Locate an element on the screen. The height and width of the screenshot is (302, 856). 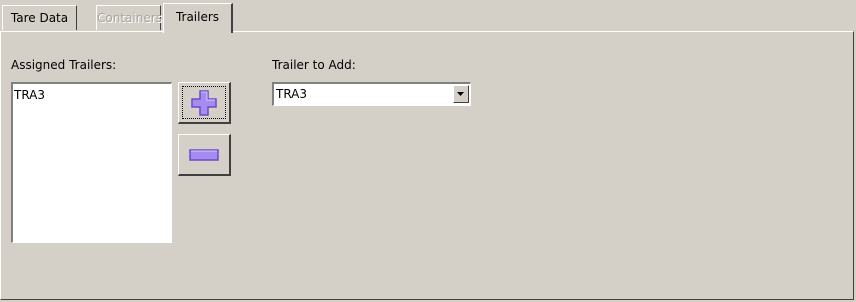
assigned-trailers-list: TRA3 is located at coordinates (91, 162).